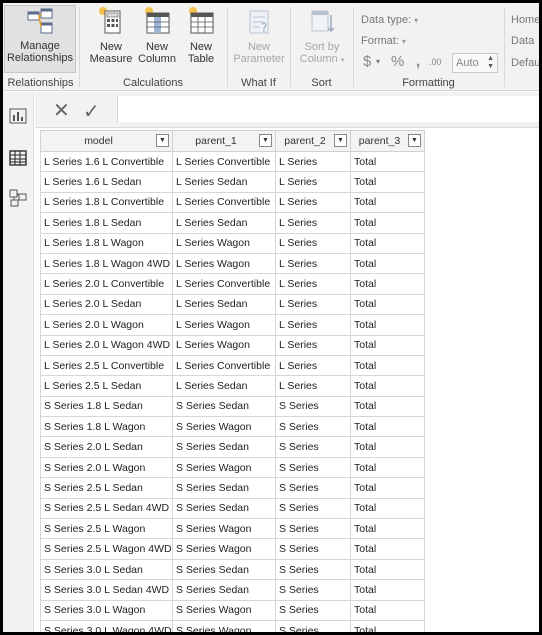 This screenshot has width=542, height=635. What do you see at coordinates (435, 62) in the screenshot?
I see `decimal-button: .00` at bounding box center [435, 62].